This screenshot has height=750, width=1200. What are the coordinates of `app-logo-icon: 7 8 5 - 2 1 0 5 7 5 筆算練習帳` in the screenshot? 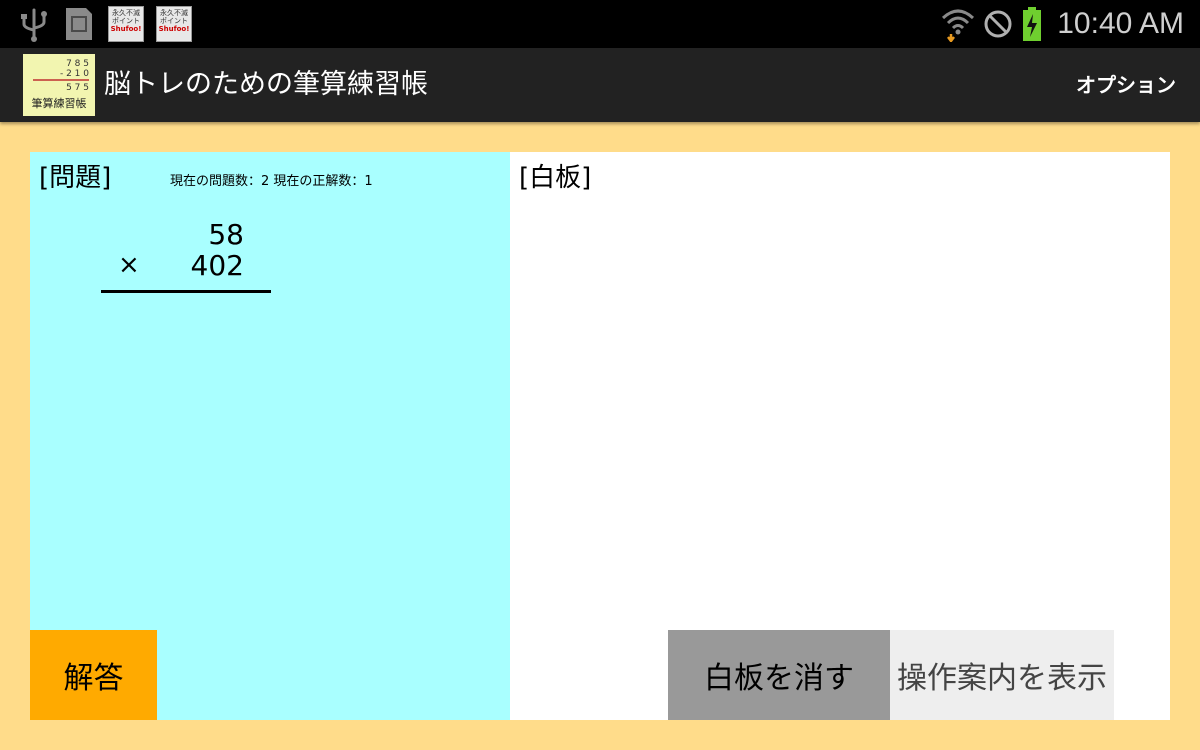 It's located at (59, 85).